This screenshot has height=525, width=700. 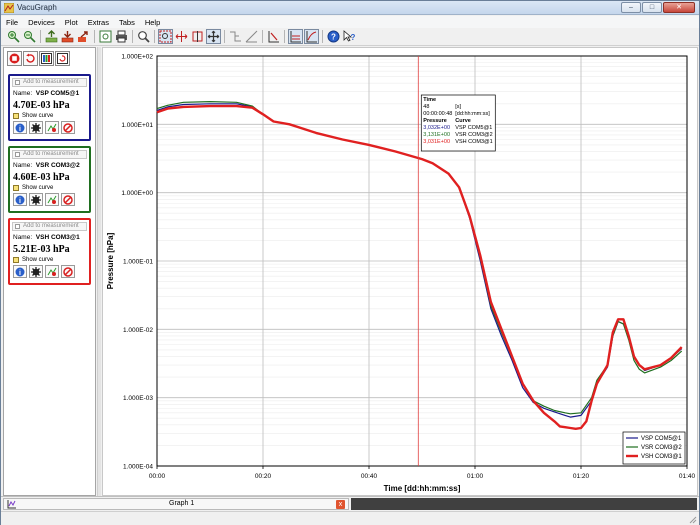 What do you see at coordinates (152, 22) in the screenshot?
I see `menu-help: Help` at bounding box center [152, 22].